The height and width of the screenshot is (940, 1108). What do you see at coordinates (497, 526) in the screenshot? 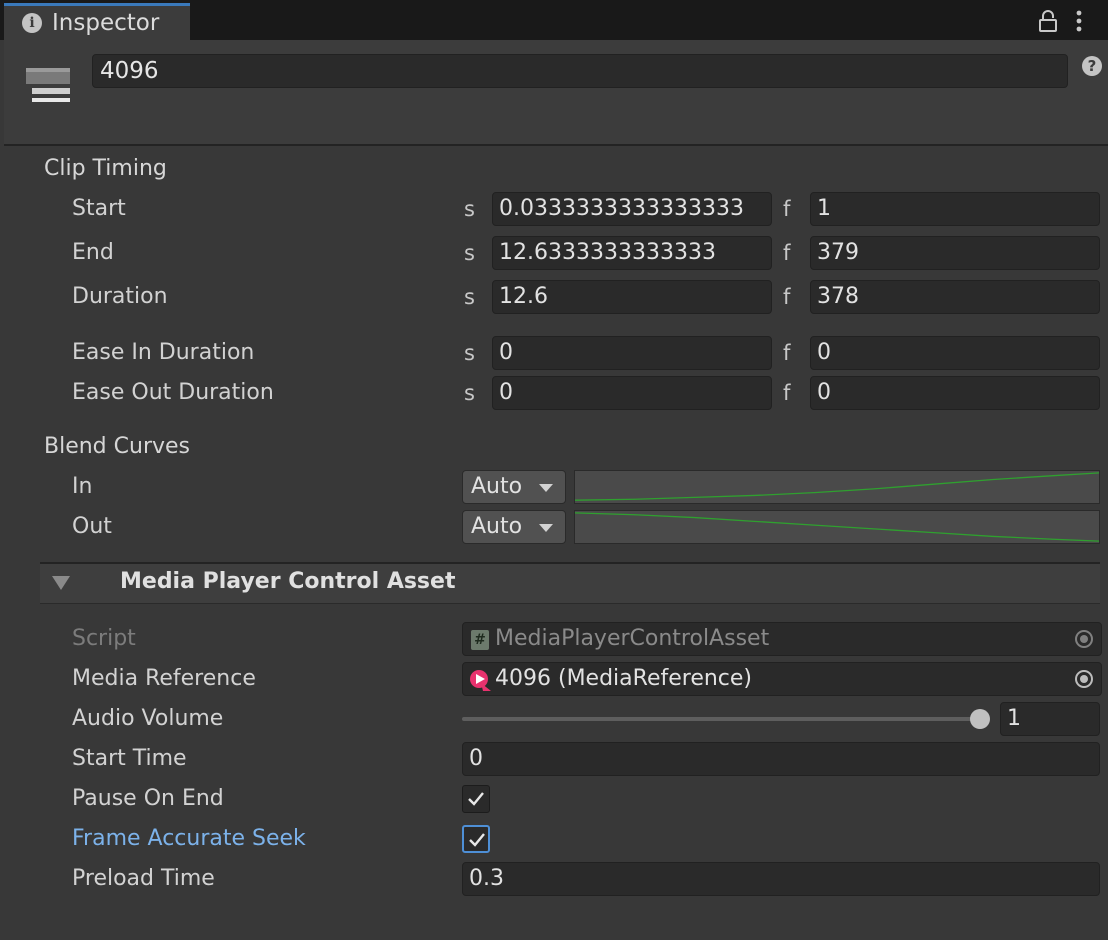
I see `blend-out-mode-value: Auto` at bounding box center [497, 526].